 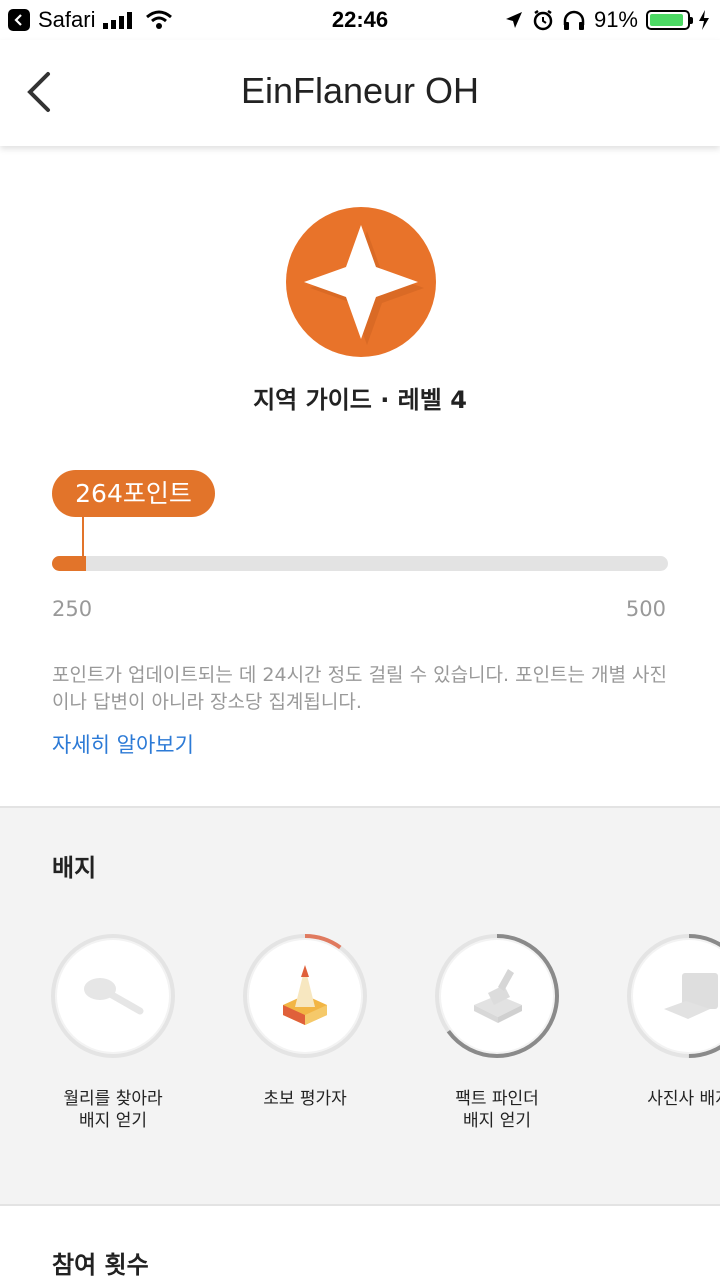 I want to click on charging-bolt-icon, so click(x=704, y=20).